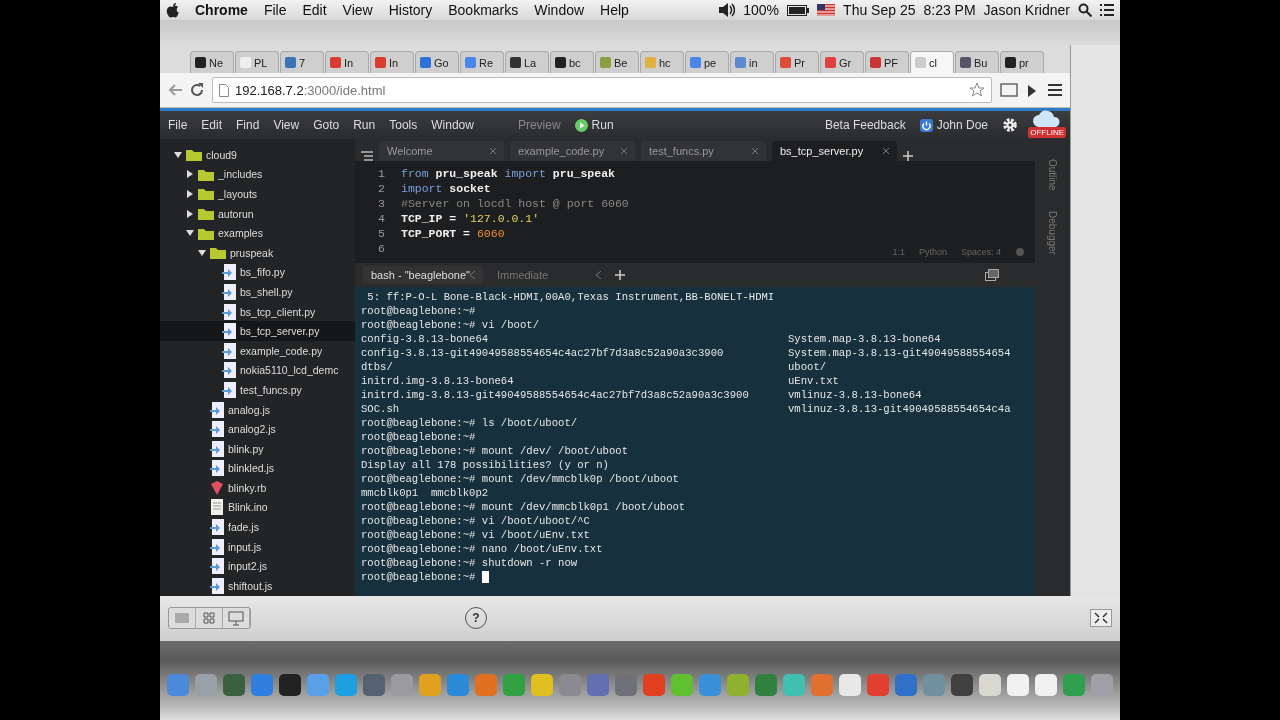 The image size is (1280, 720). What do you see at coordinates (855, 396) in the screenshot?
I see `terminal-line: vmlinuz-3.8.13-bone64` at bounding box center [855, 396].